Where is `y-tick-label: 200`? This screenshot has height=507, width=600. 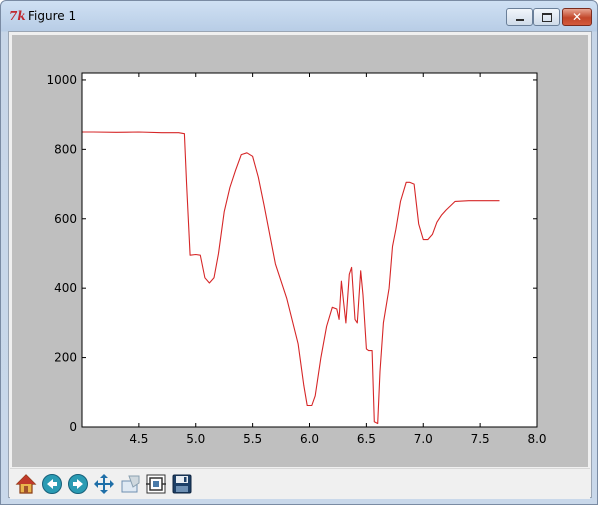 y-tick-label: 200 is located at coordinates (65, 358).